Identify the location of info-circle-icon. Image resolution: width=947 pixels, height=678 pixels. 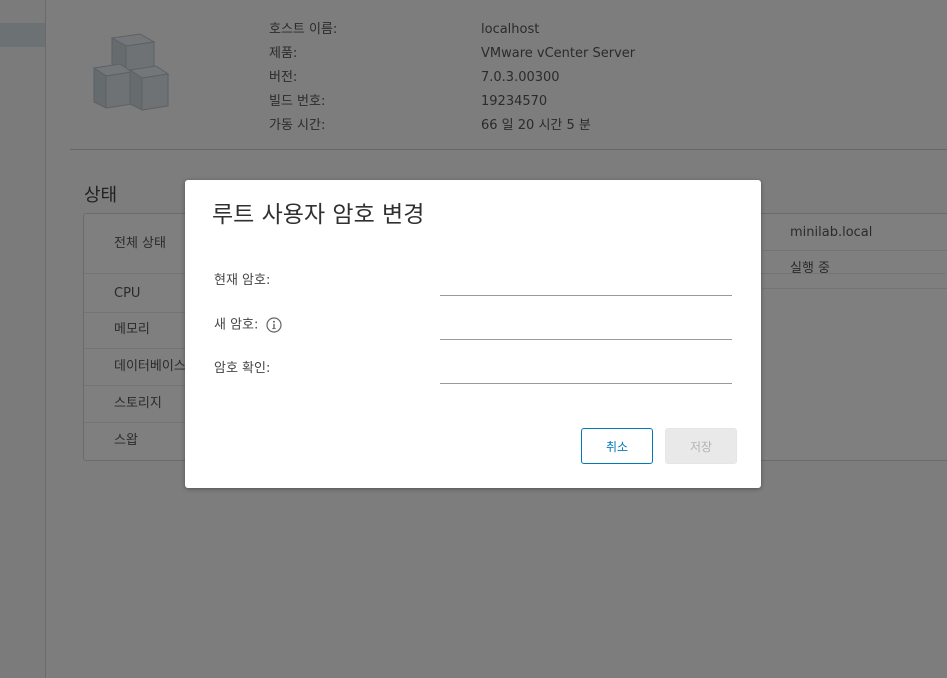
(274, 325).